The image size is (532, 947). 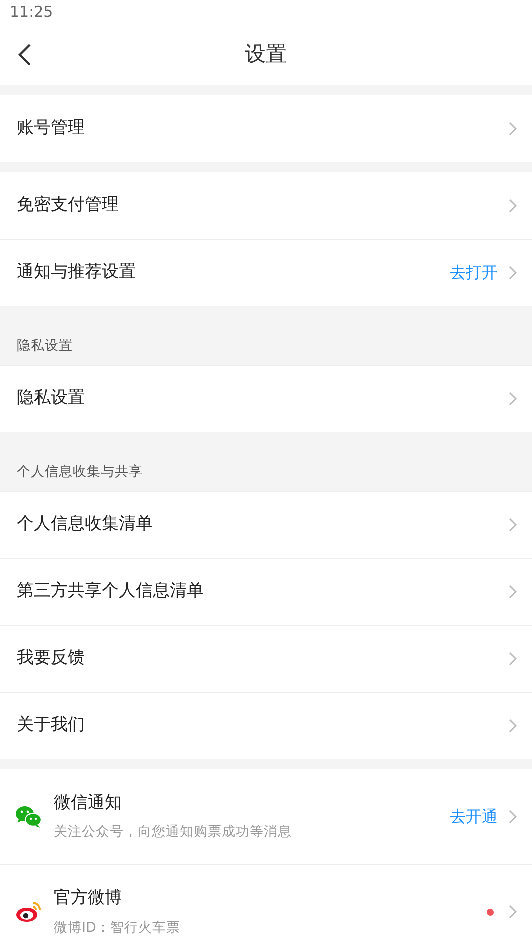 I want to click on row-label: 第三方共享个人信息清单, so click(x=111, y=592).